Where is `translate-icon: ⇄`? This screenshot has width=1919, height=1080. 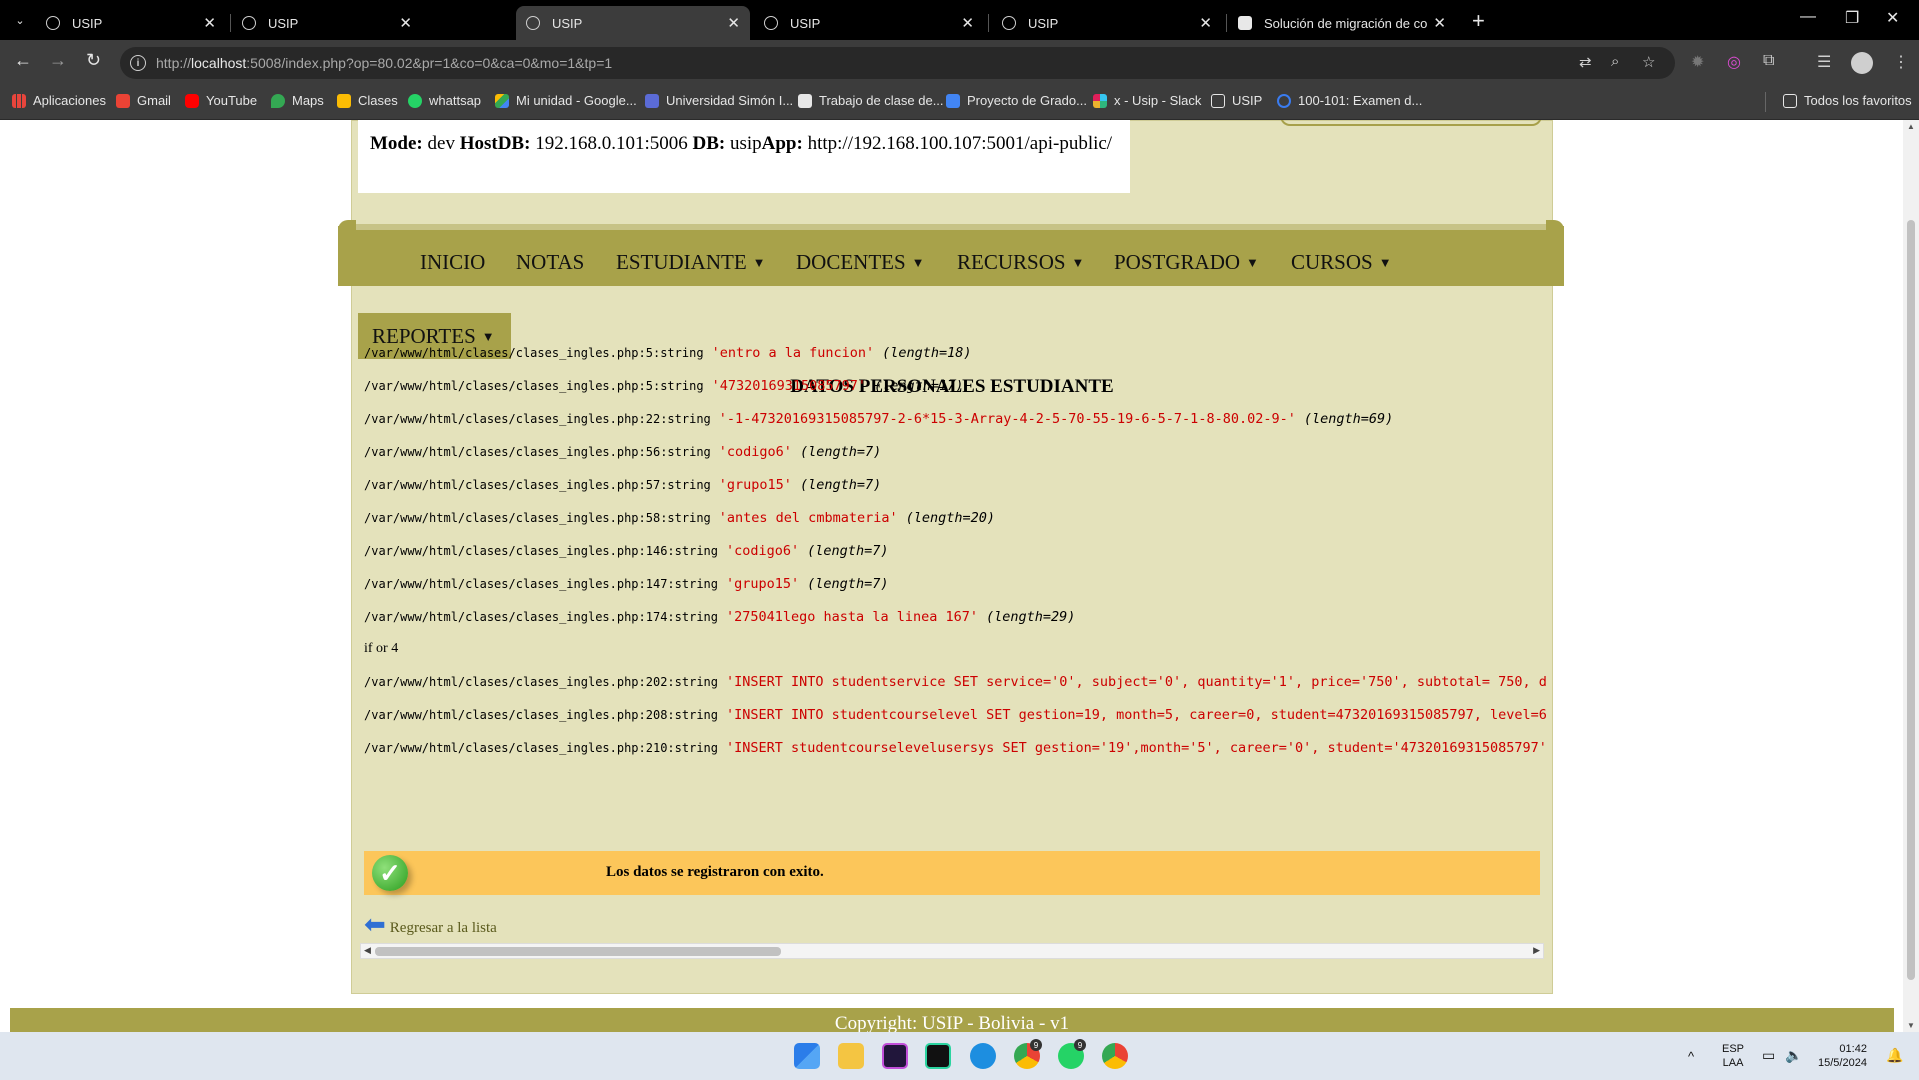
translate-icon: ⇄ is located at coordinates (1585, 62).